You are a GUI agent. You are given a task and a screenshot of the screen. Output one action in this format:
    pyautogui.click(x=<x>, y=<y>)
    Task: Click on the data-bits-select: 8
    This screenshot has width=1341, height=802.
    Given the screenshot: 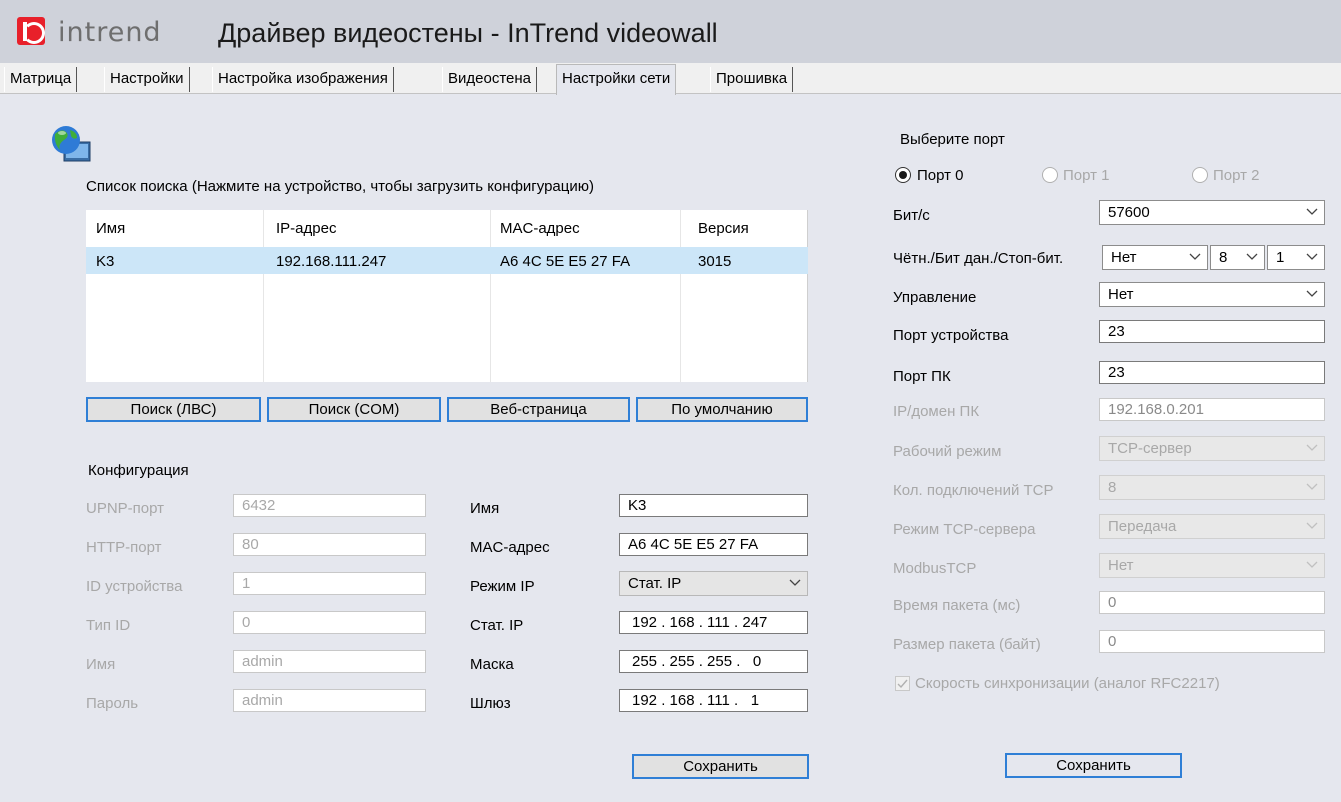 What is the action you would take?
    pyautogui.click(x=1237, y=257)
    